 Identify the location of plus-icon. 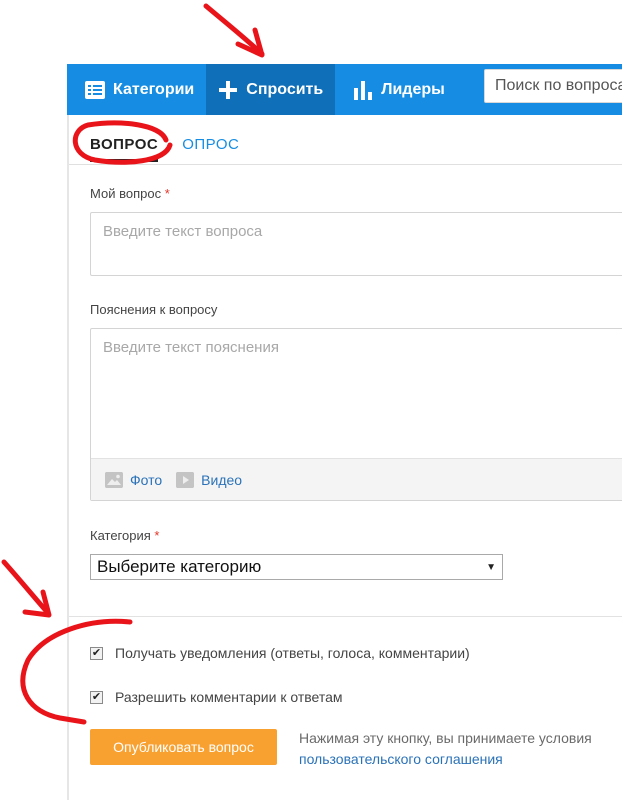
(228, 90).